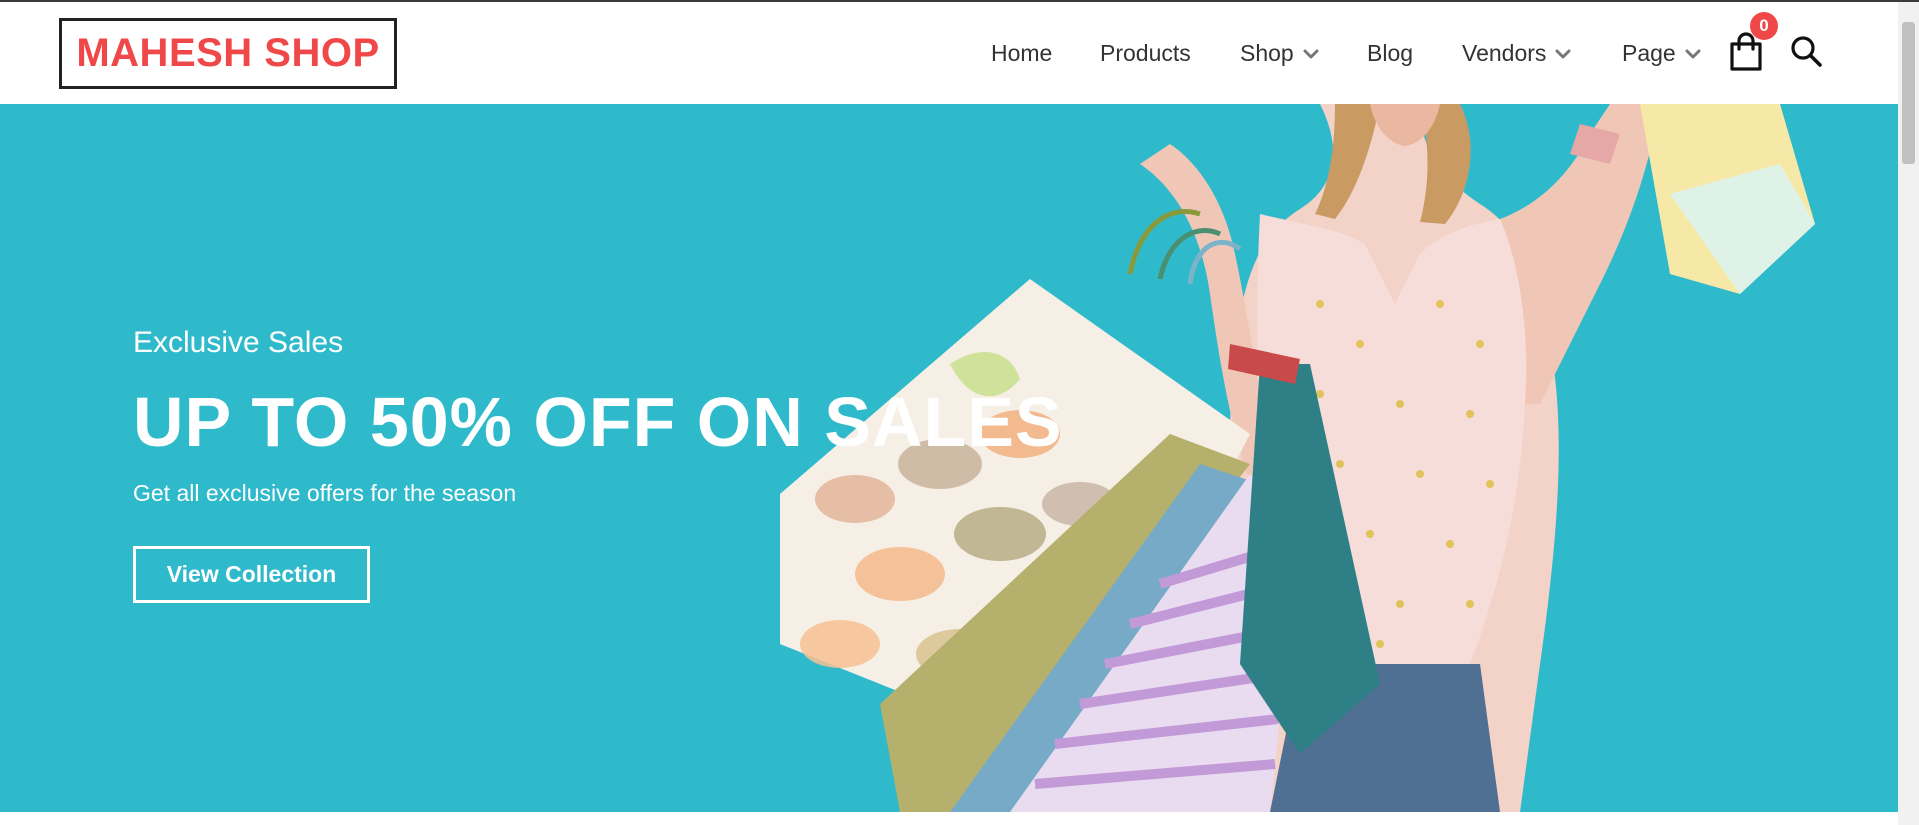 Image resolution: width=1919 pixels, height=825 pixels. I want to click on cart-count-badge: 0, so click(1764, 26).